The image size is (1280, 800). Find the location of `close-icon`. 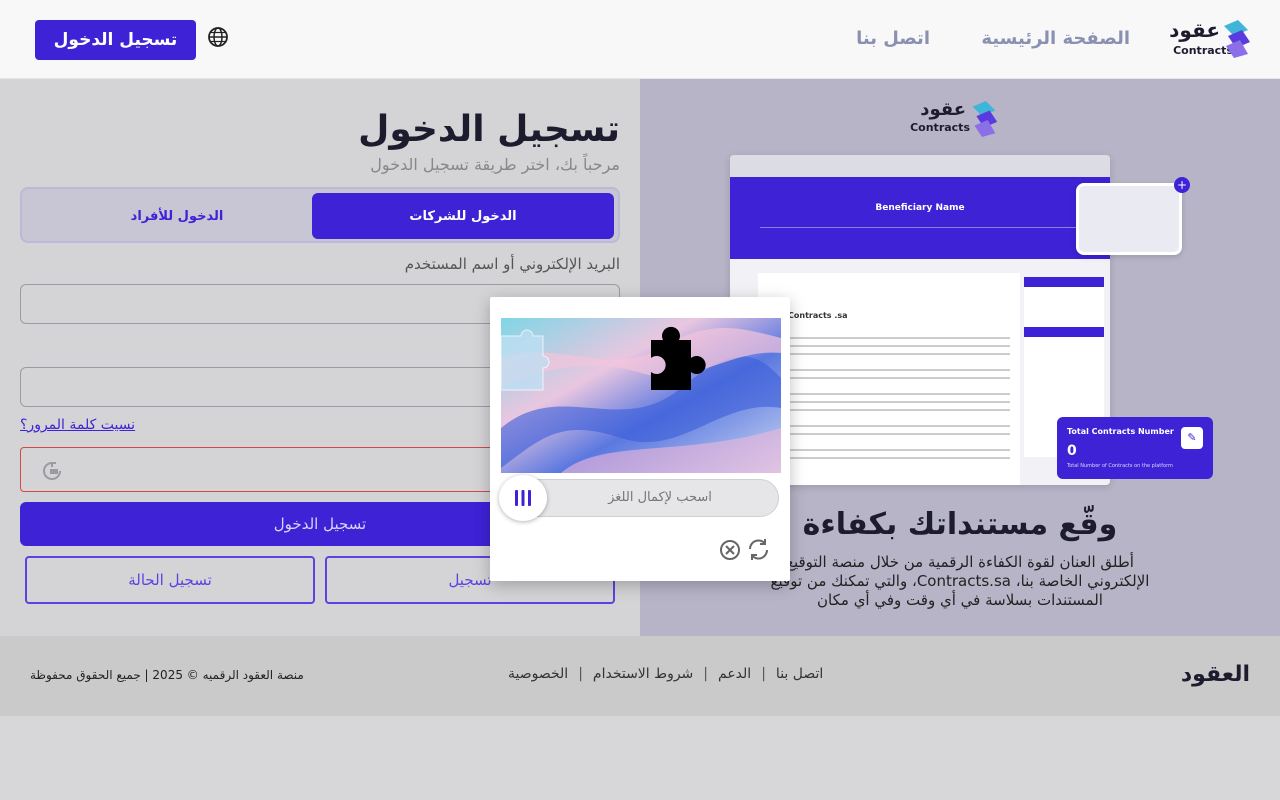

close-icon is located at coordinates (730, 550).